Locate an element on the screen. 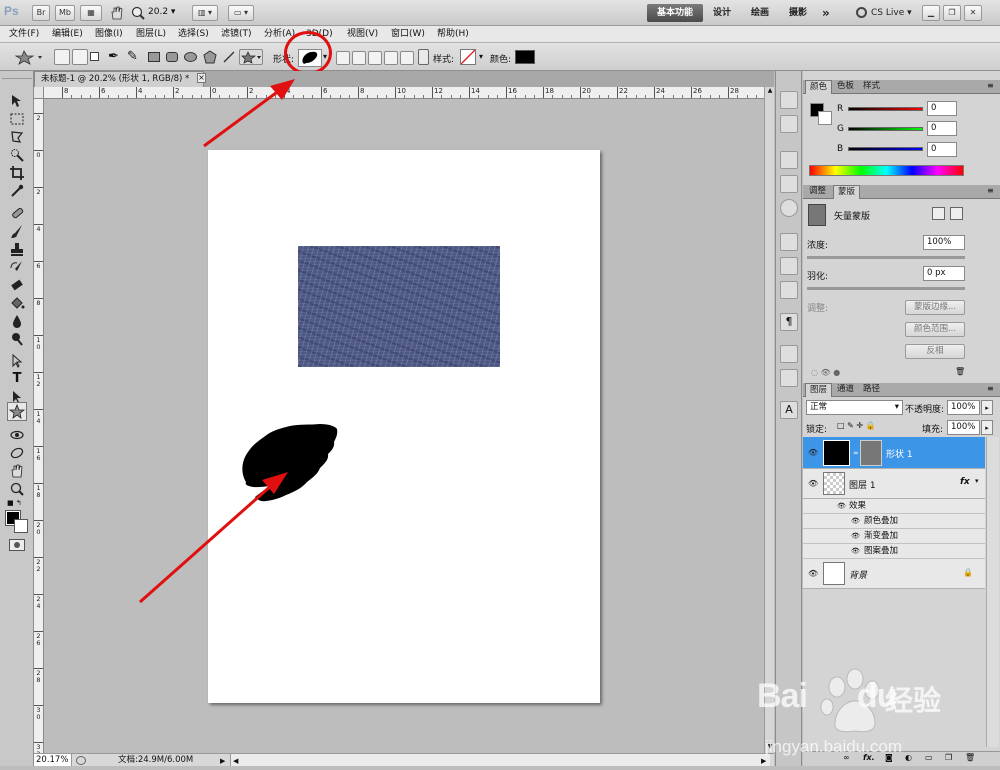  paint-bucket-tool-icon is located at coordinates (17, 303).